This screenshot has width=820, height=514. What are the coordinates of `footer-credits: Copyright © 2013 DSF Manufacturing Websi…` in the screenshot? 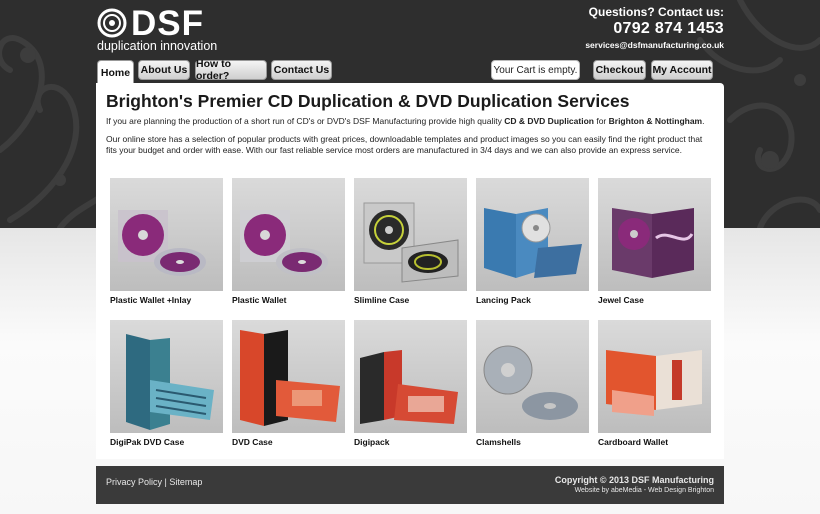 It's located at (634, 484).